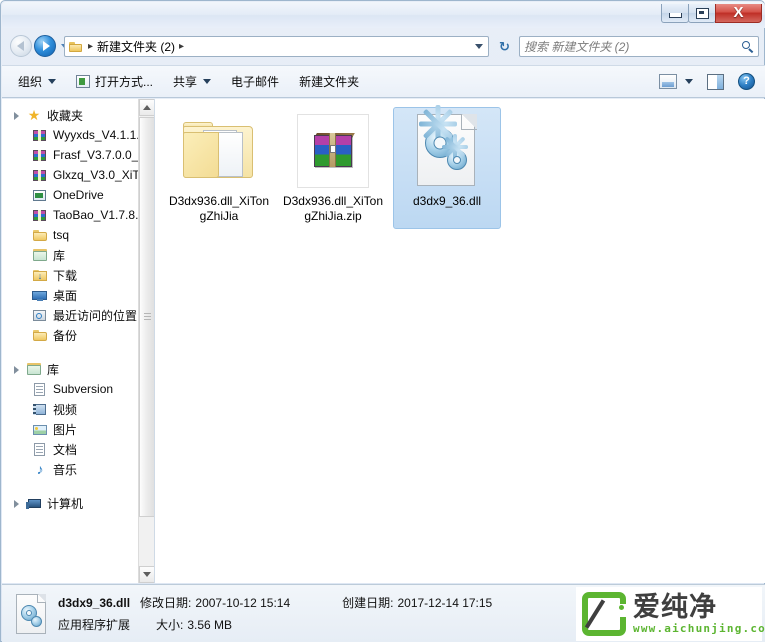 The height and width of the screenshot is (642, 765). I want to click on sidebar-item-OneDrive: OneDrive, so click(78, 195).